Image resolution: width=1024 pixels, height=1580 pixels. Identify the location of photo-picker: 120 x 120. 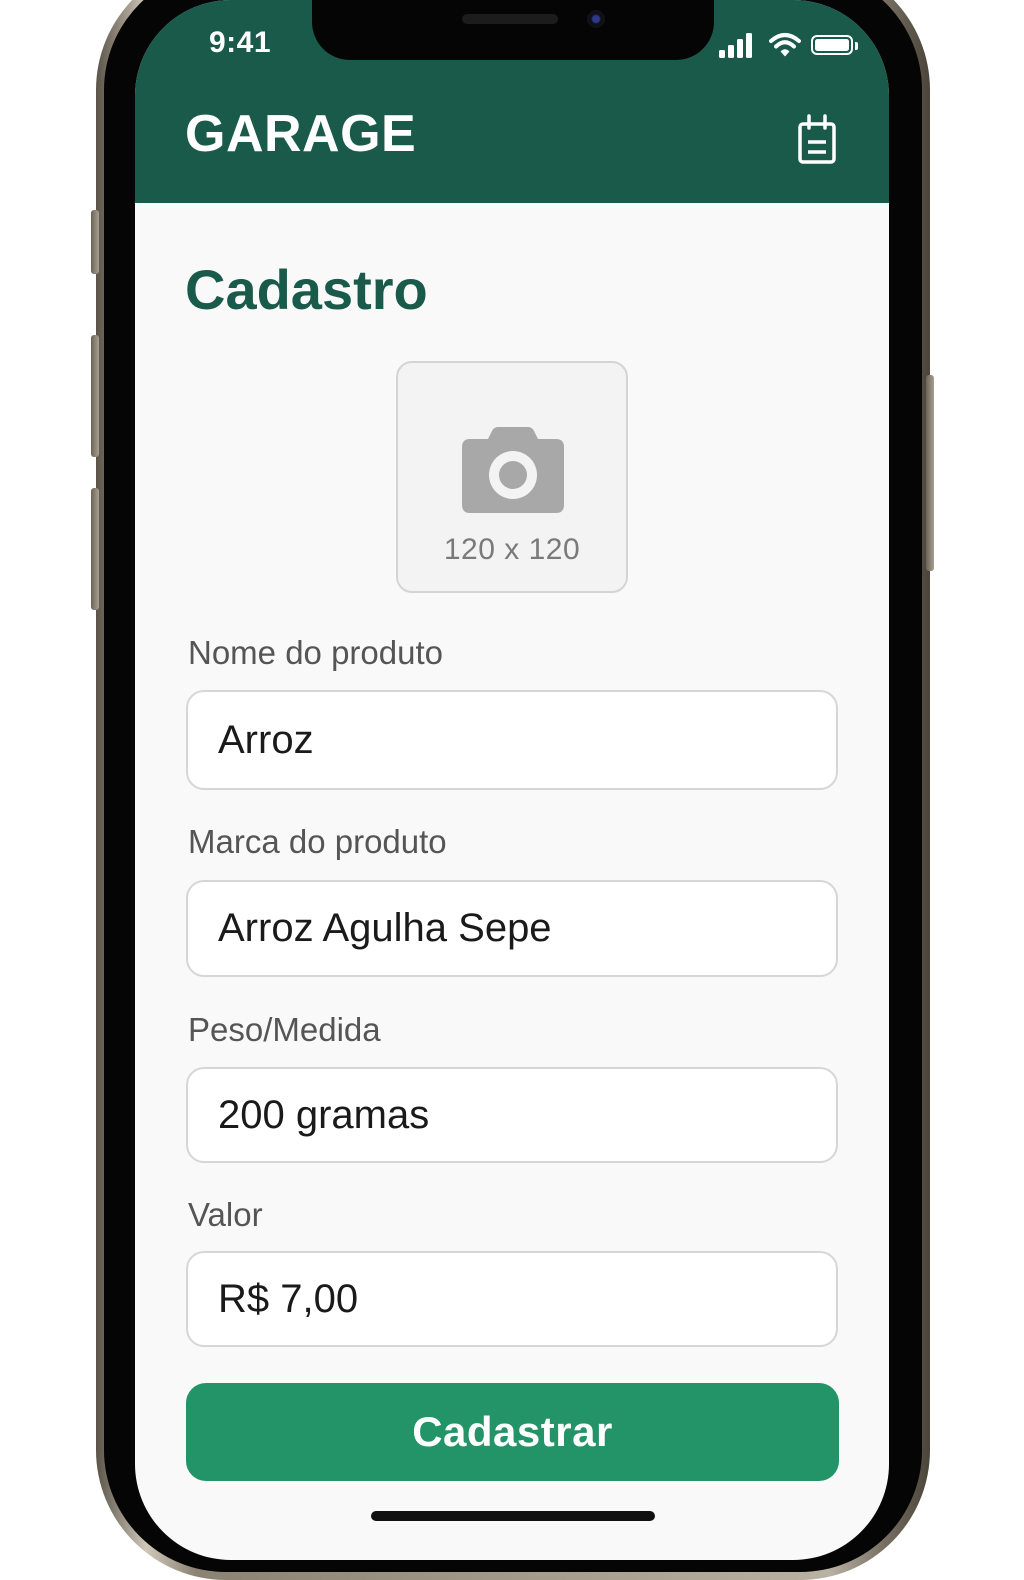
(512, 477).